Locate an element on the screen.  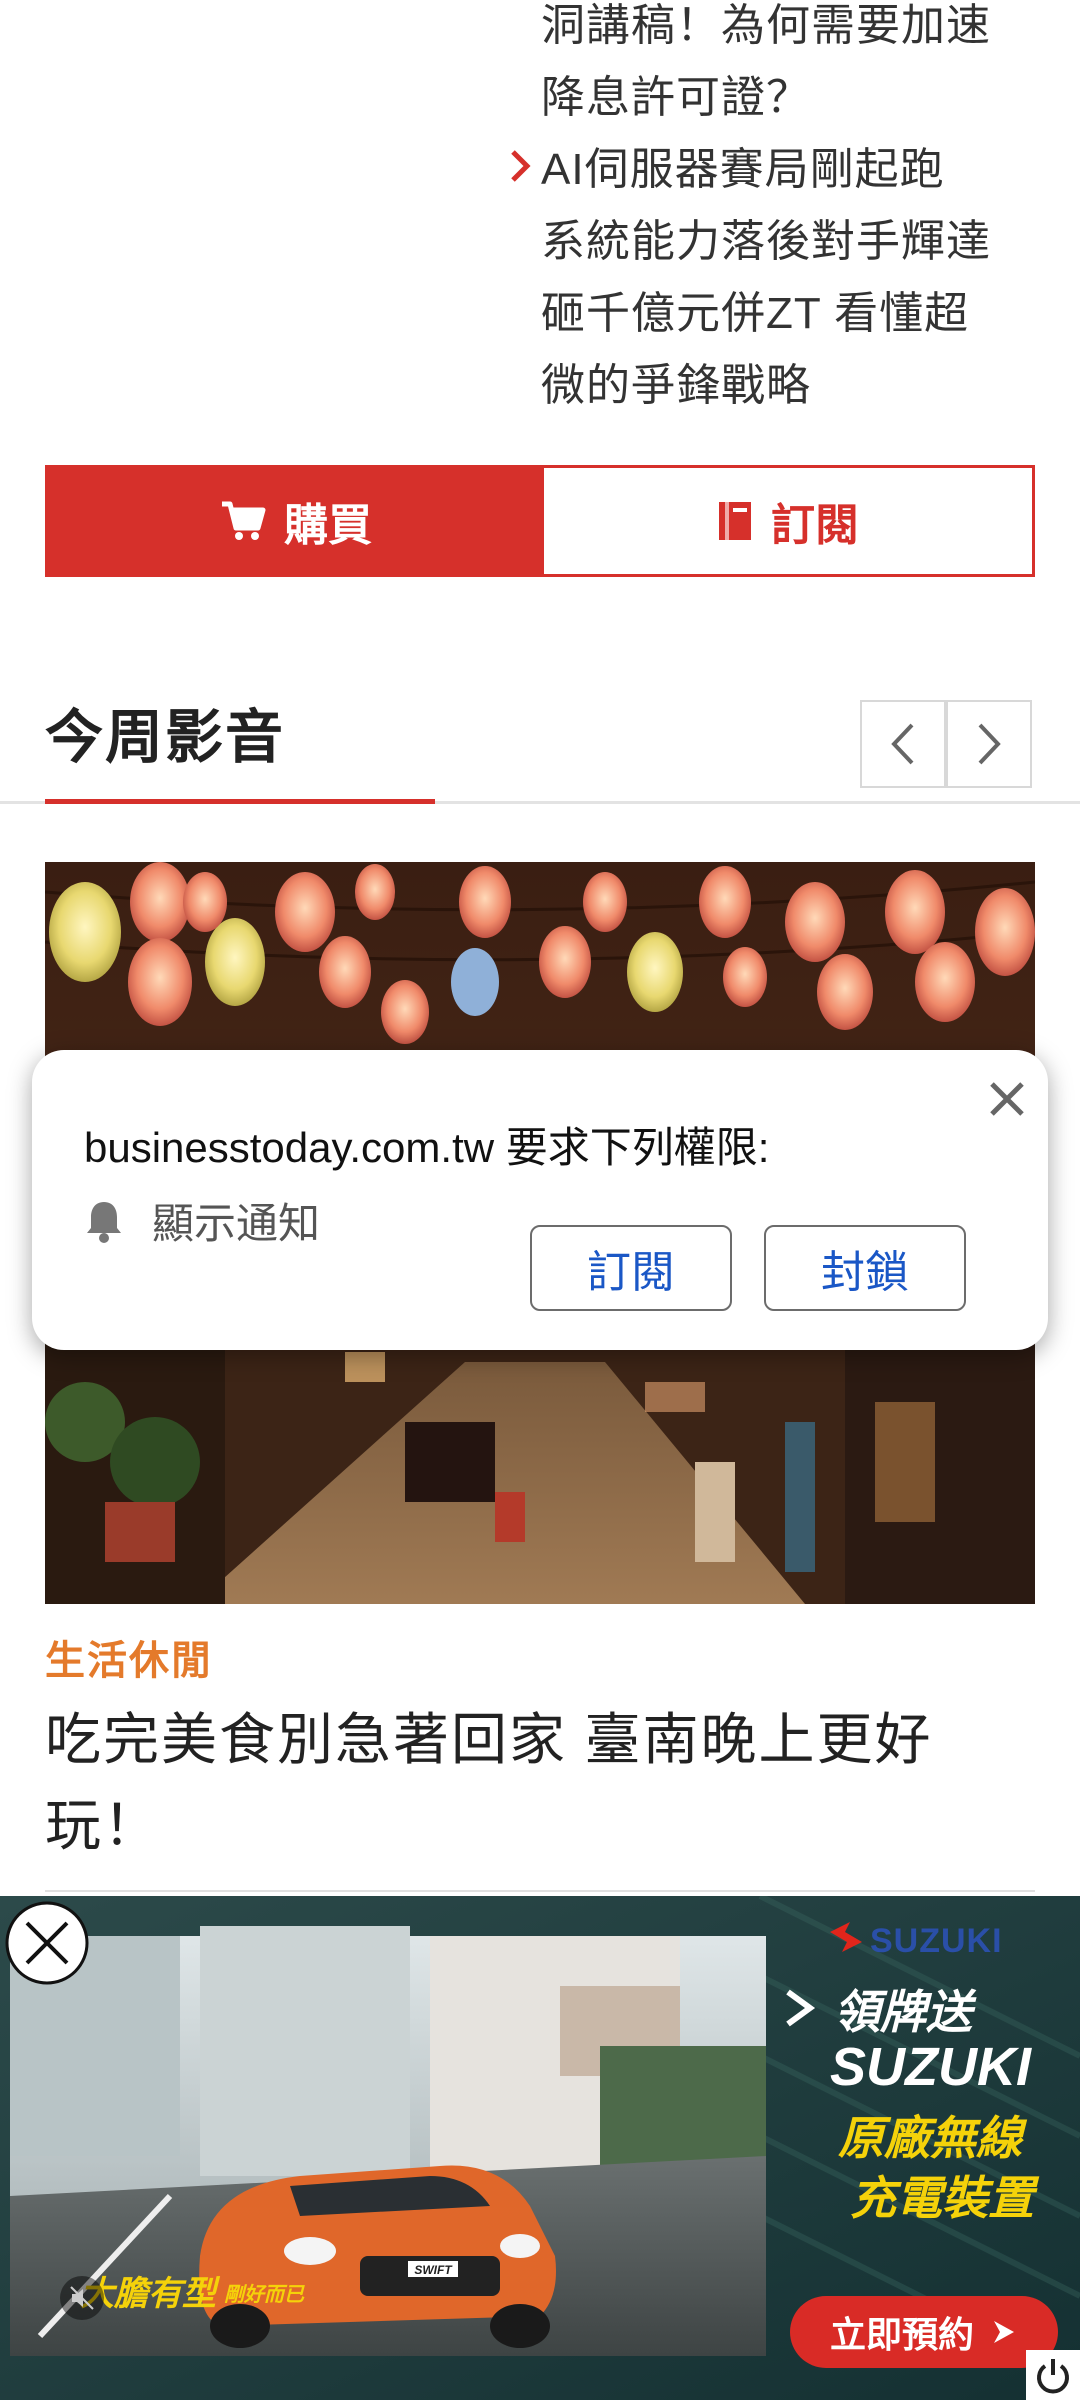
ad-close-button is located at coordinates (47, 1943).